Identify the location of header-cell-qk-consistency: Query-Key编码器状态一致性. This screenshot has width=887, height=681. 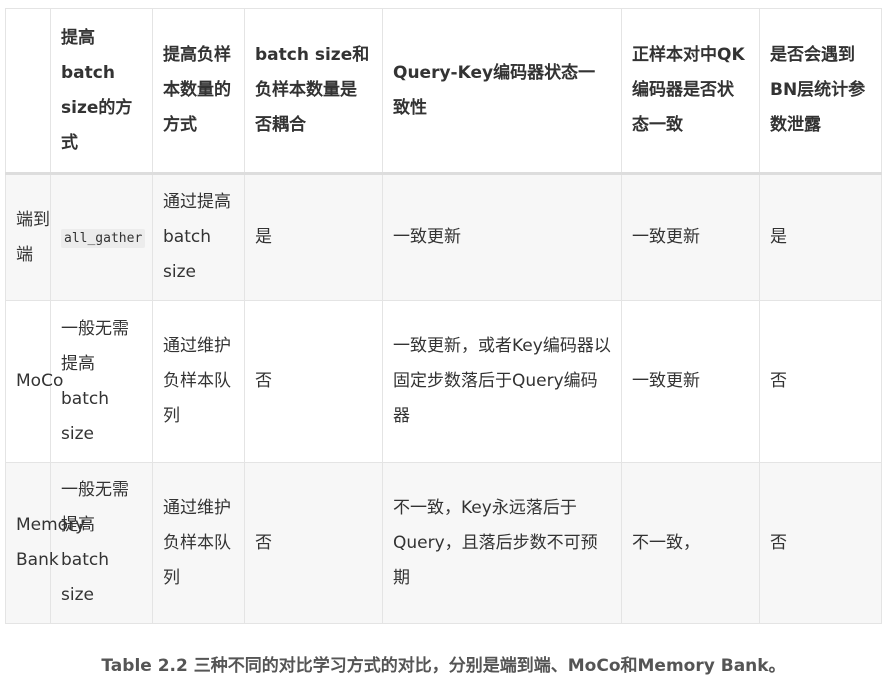
(502, 91).